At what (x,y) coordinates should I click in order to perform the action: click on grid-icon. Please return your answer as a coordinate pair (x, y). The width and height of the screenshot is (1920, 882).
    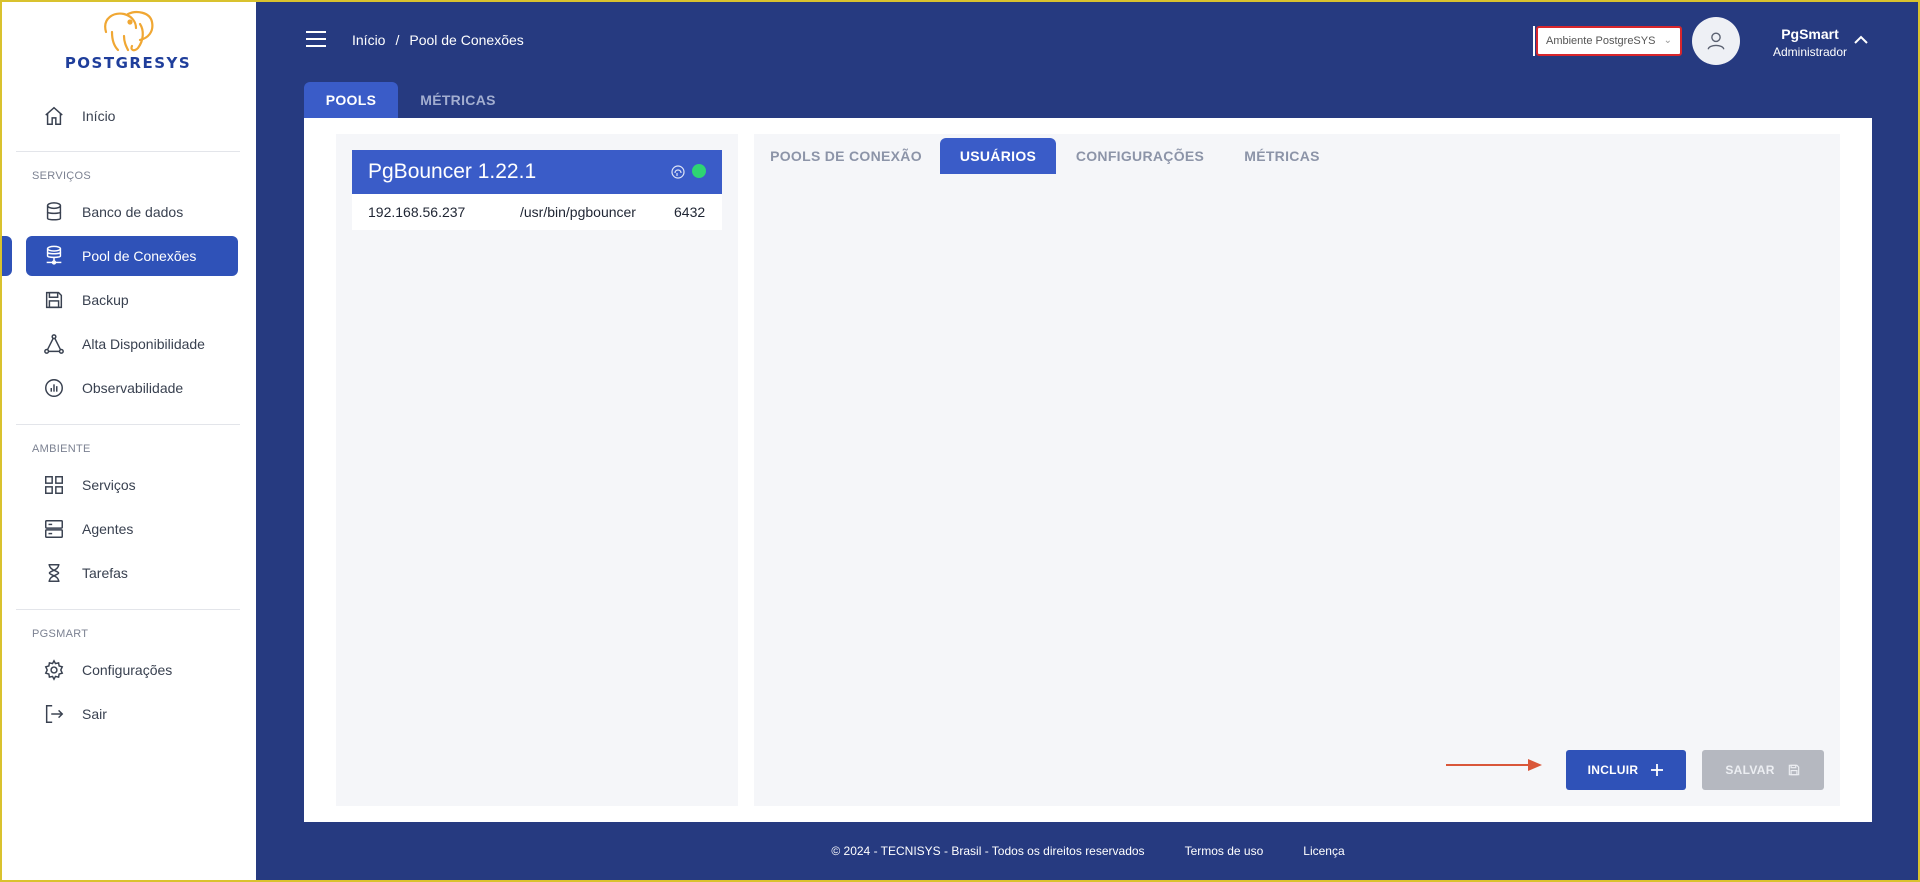
    Looking at the image, I should click on (54, 485).